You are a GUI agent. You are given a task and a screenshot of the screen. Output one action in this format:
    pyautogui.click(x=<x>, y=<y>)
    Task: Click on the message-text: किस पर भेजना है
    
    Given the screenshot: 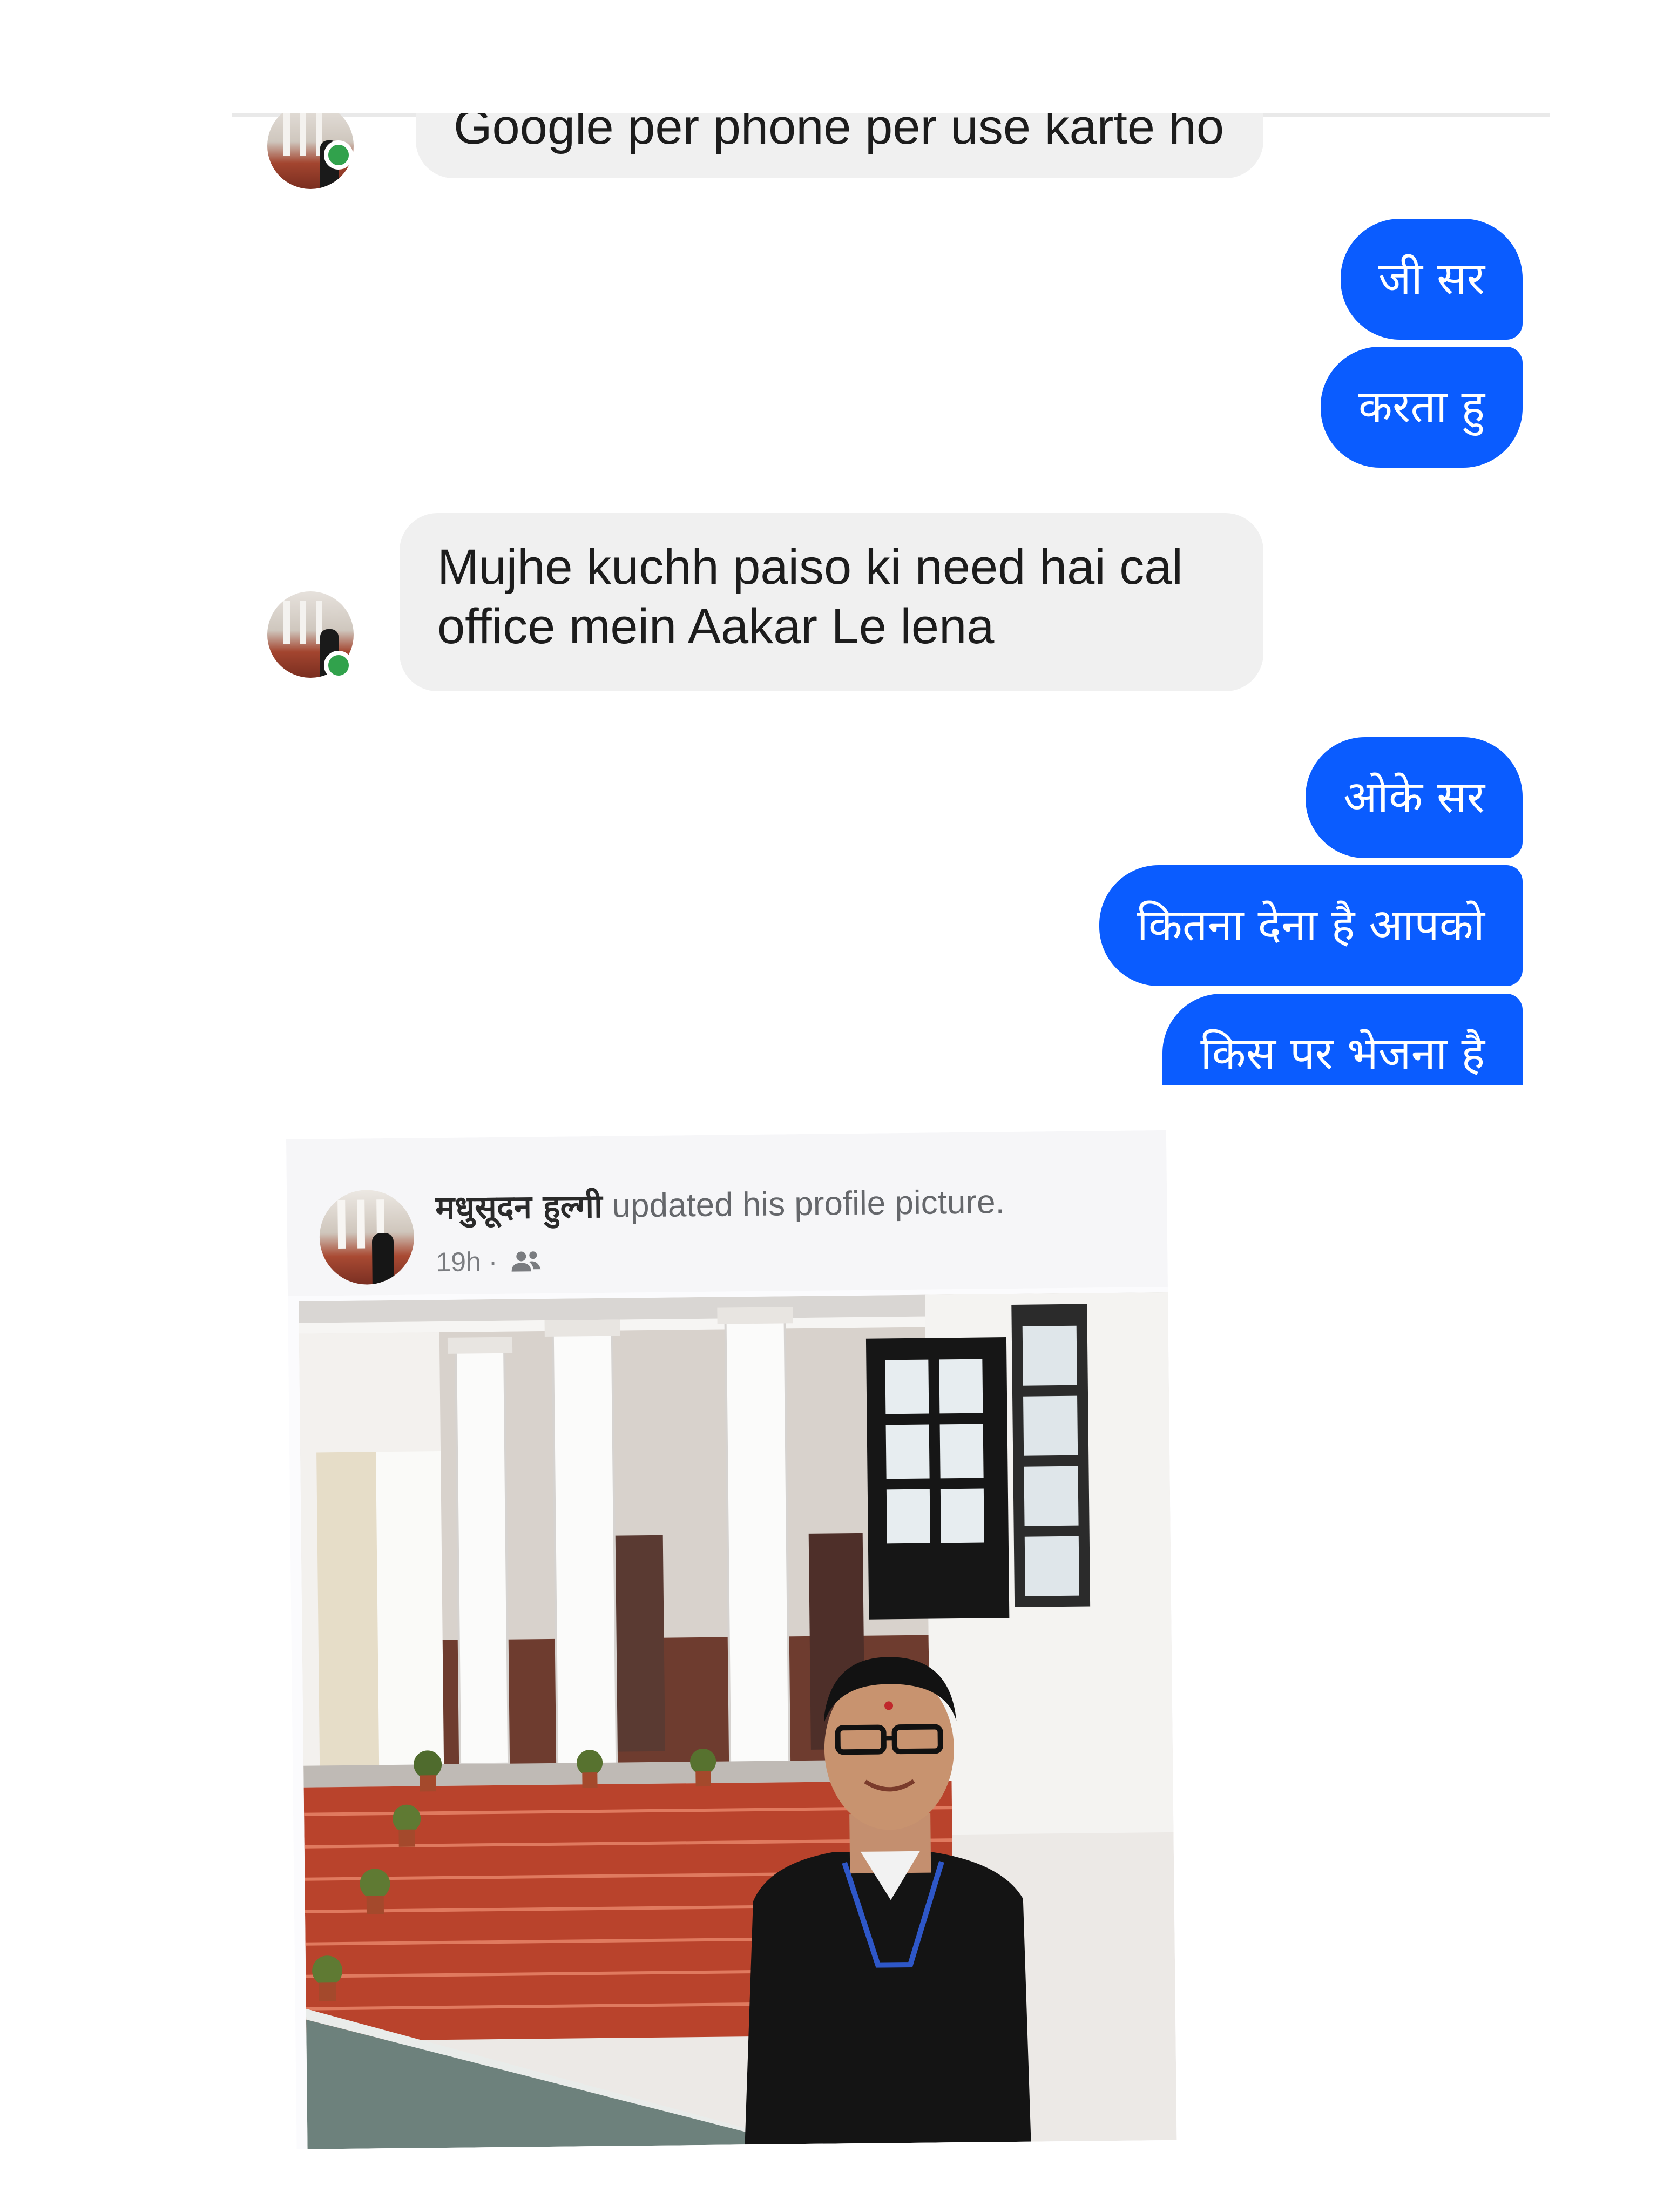 What is the action you would take?
    pyautogui.click(x=1342, y=1054)
    